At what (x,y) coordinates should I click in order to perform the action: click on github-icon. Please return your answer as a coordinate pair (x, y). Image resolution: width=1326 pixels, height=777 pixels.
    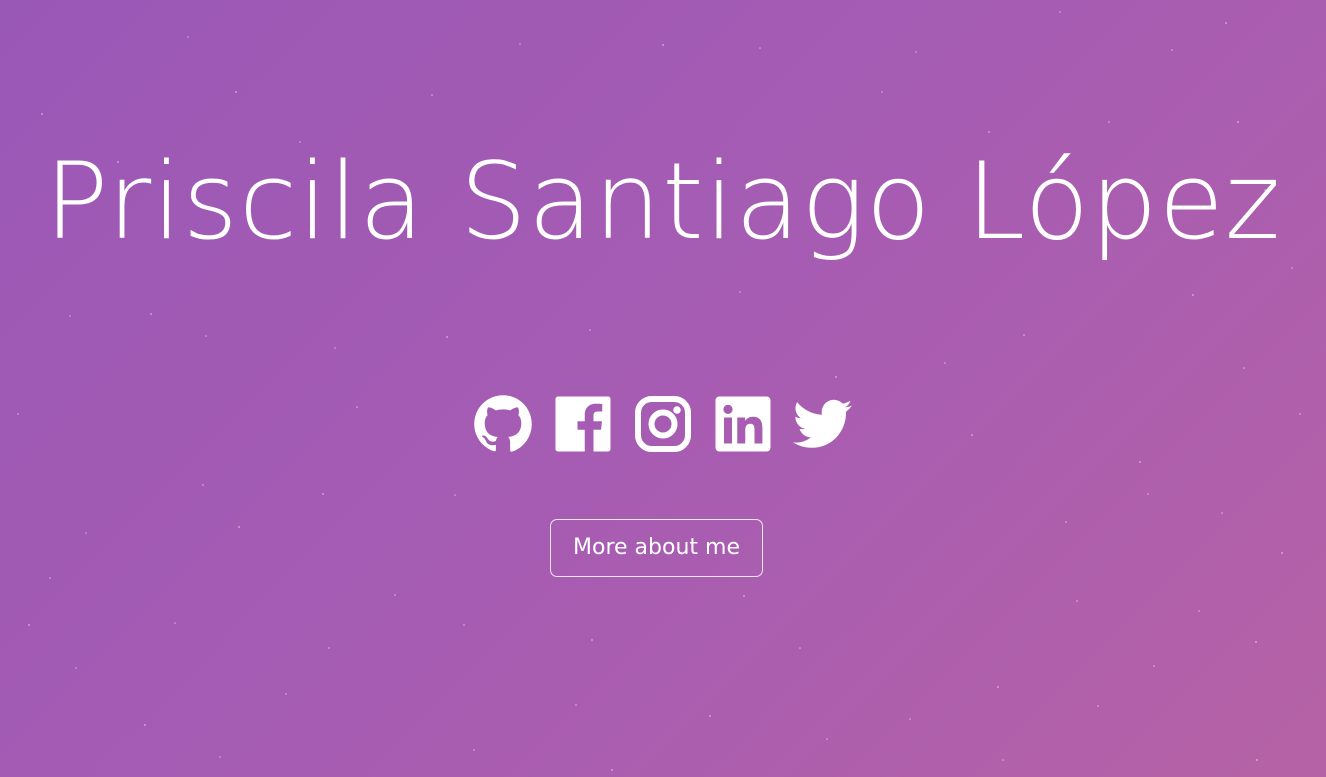
    Looking at the image, I should click on (503, 423).